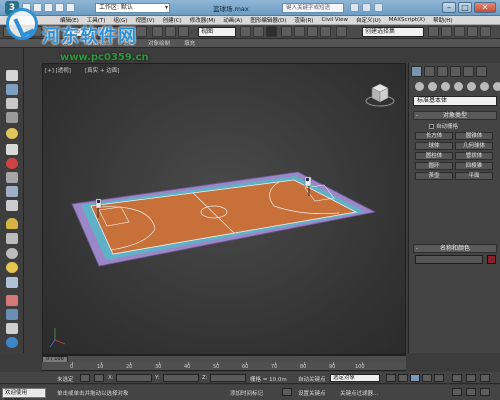 This screenshot has width=500, height=400. What do you see at coordinates (471, 86) in the screenshot?
I see `helpers-icon` at bounding box center [471, 86].